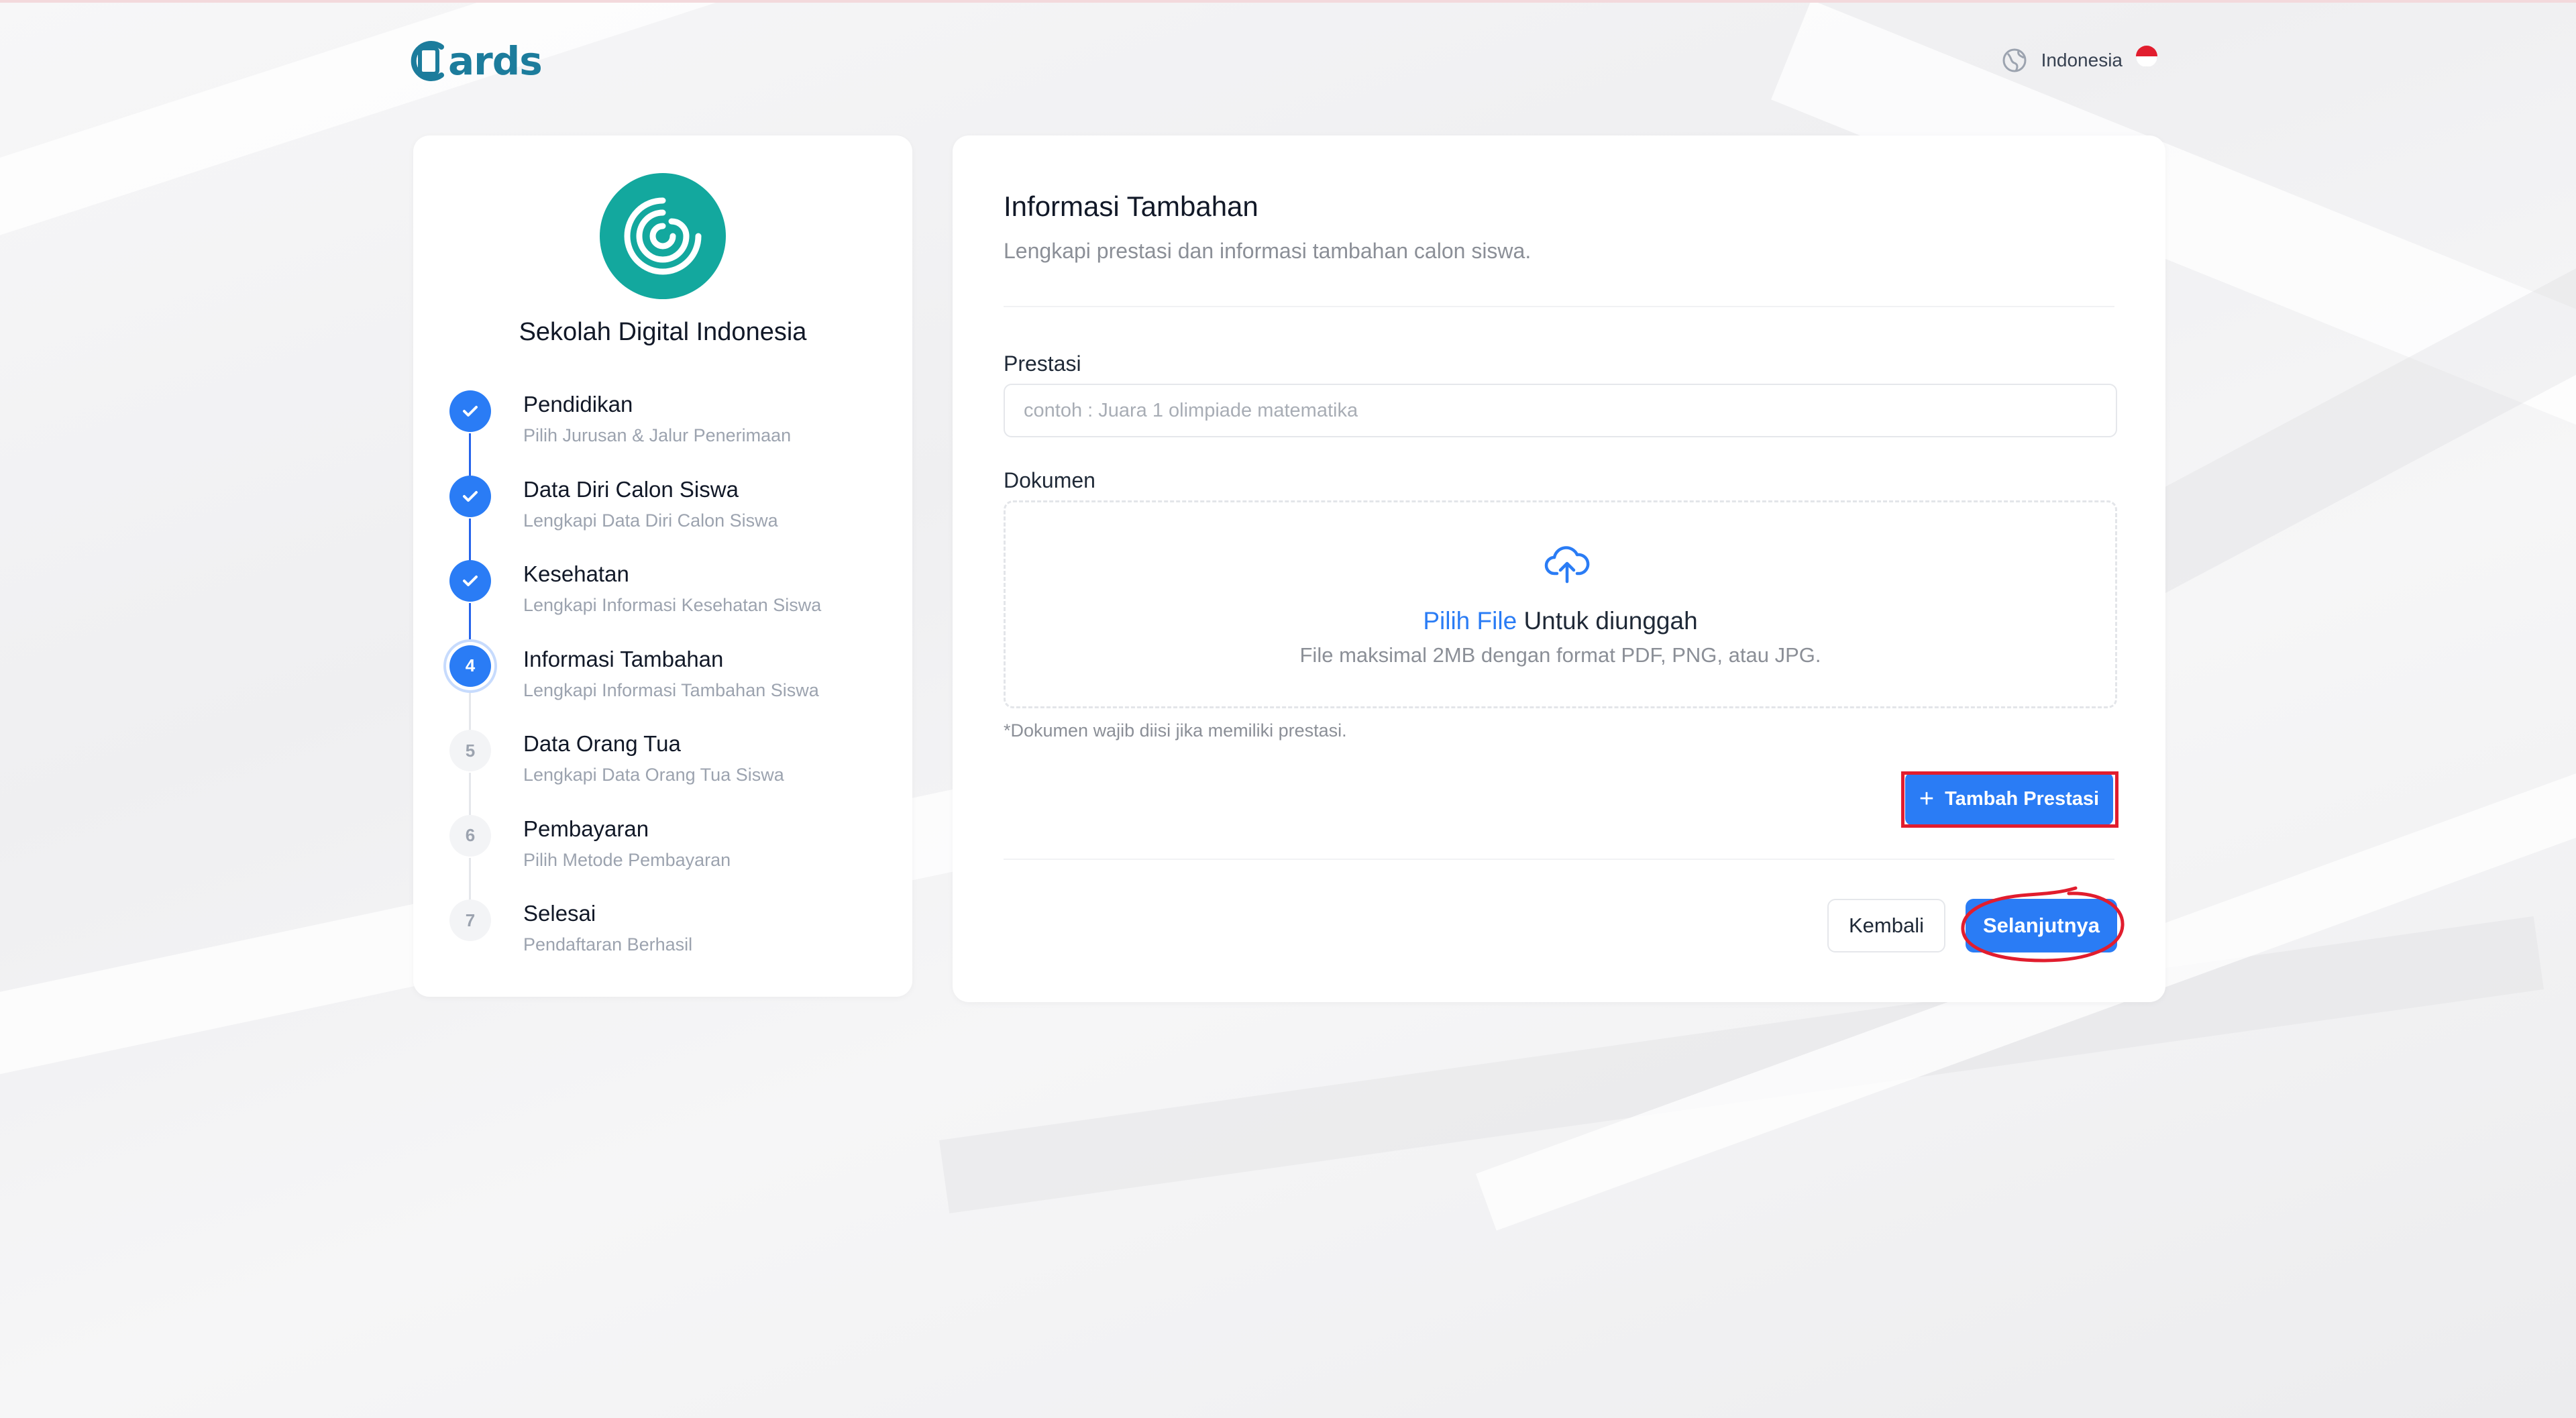 Image resolution: width=2576 pixels, height=1418 pixels. I want to click on prestasi-label: Prestasi, so click(1042, 363).